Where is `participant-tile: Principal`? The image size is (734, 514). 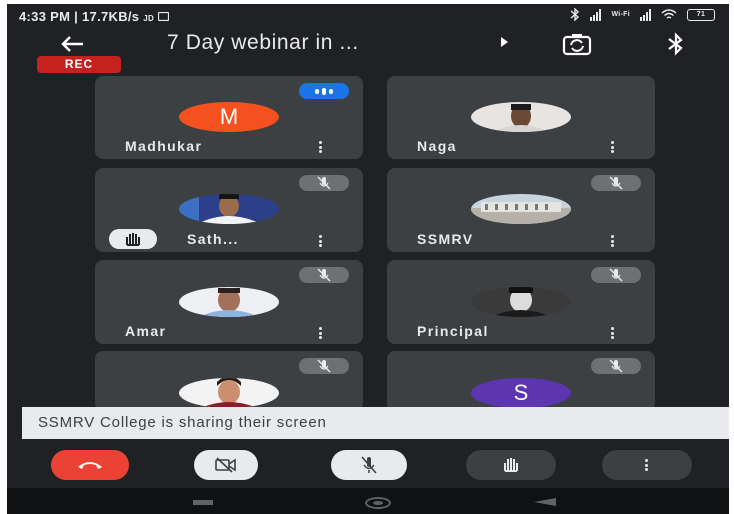 participant-tile: Principal is located at coordinates (521, 302).